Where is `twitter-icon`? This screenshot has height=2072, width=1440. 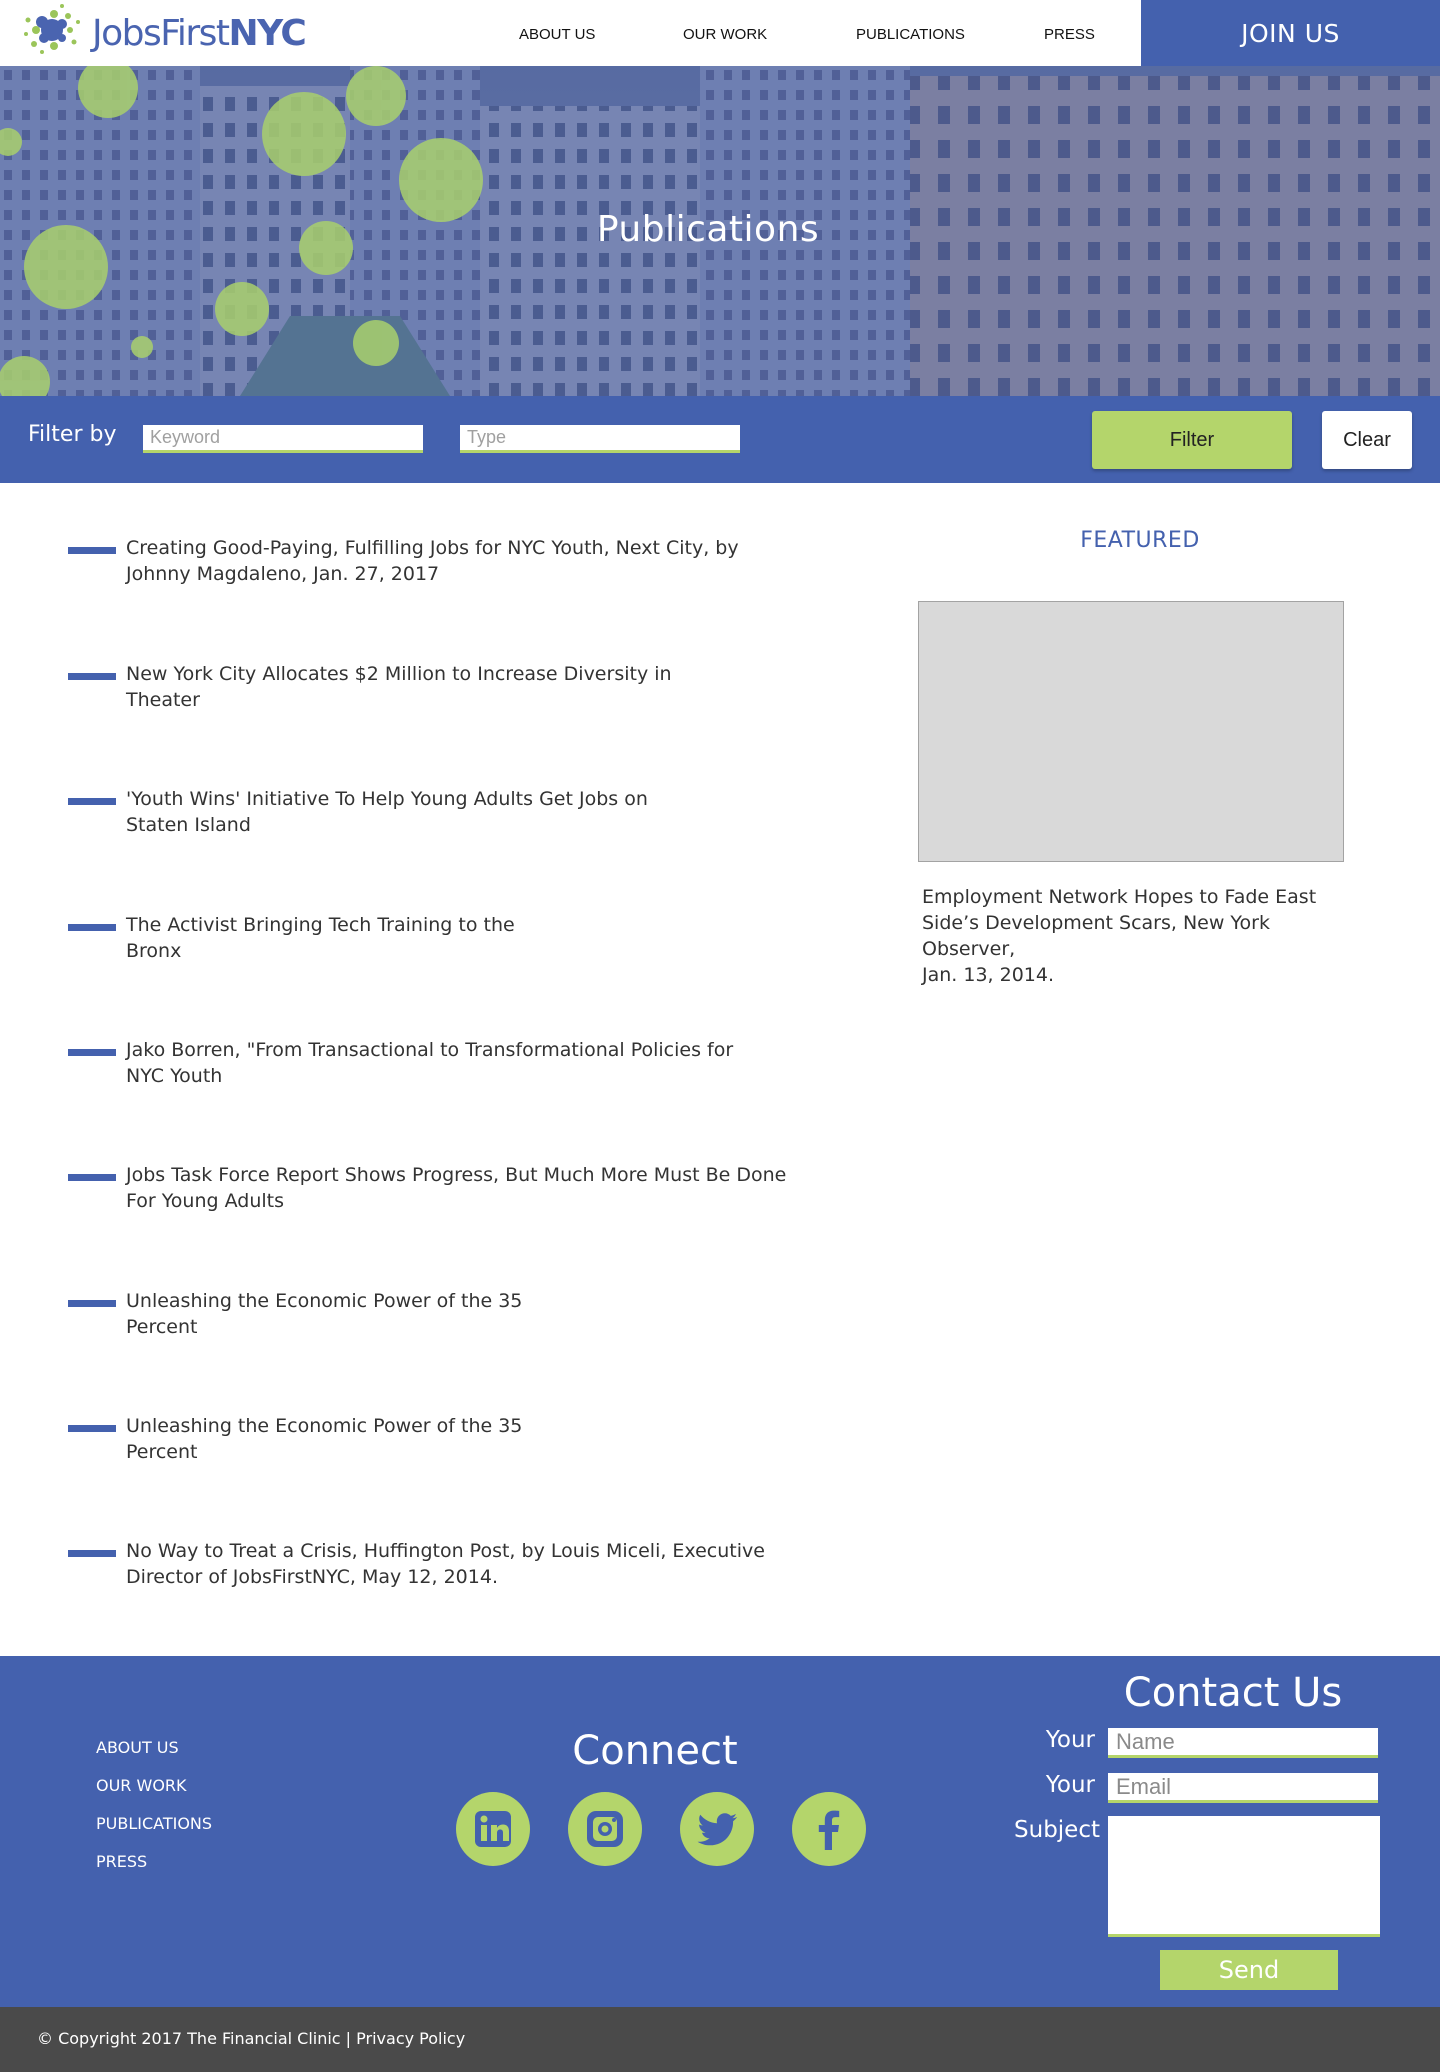 twitter-icon is located at coordinates (717, 1829).